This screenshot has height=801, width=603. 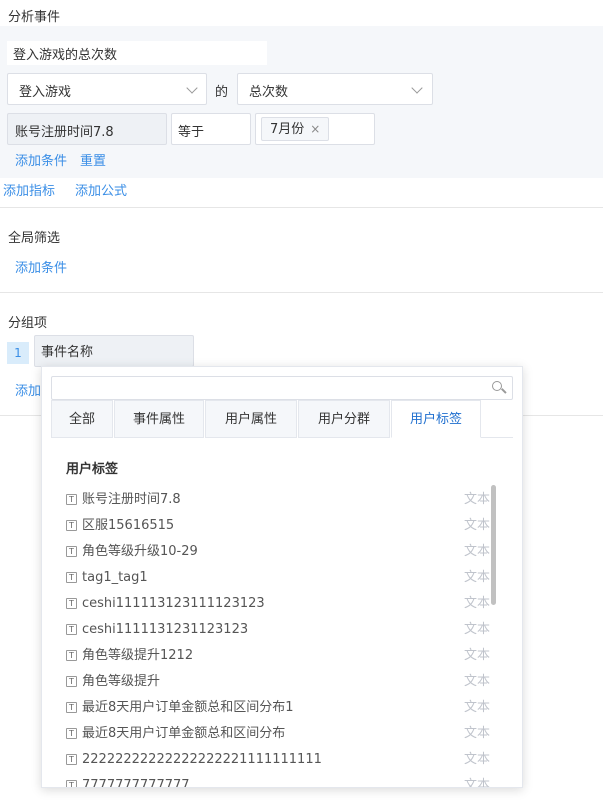 What do you see at coordinates (269, 92) in the screenshot?
I see `measure-select-value: 总次数` at bounding box center [269, 92].